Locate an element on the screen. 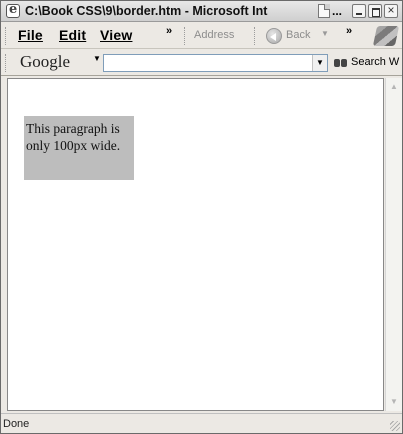 This screenshot has height=434, width=403. google-search-field: ▼ is located at coordinates (215, 63).